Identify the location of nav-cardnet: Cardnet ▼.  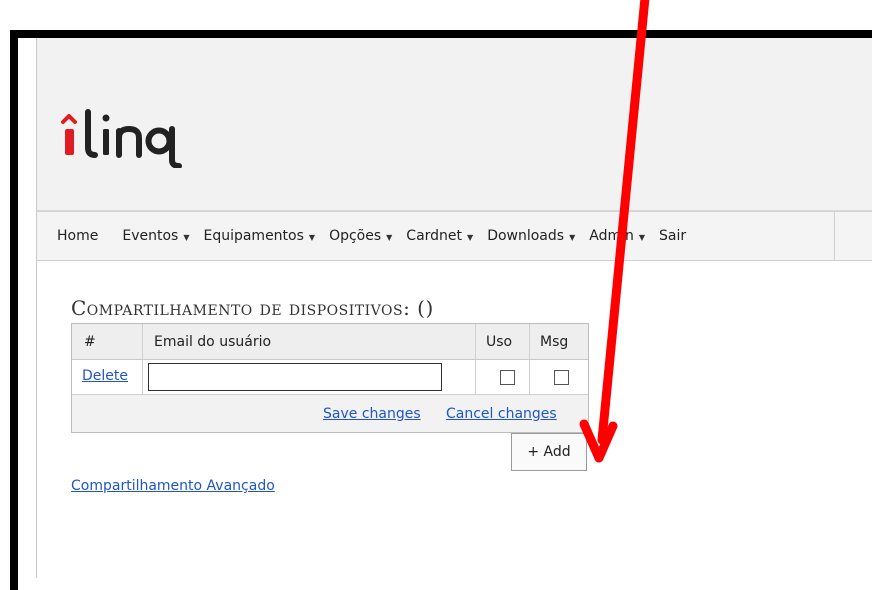
(439, 236).